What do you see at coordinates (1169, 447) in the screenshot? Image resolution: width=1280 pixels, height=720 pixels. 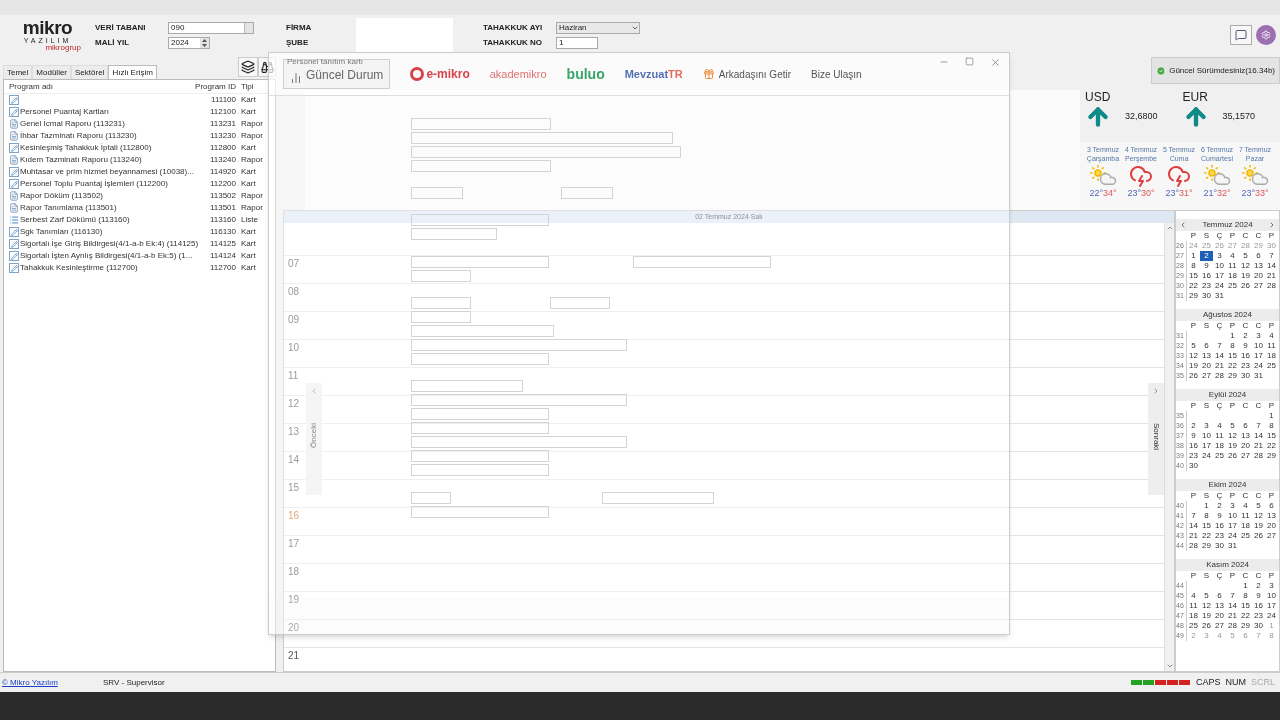 I see `scrollbar` at bounding box center [1169, 447].